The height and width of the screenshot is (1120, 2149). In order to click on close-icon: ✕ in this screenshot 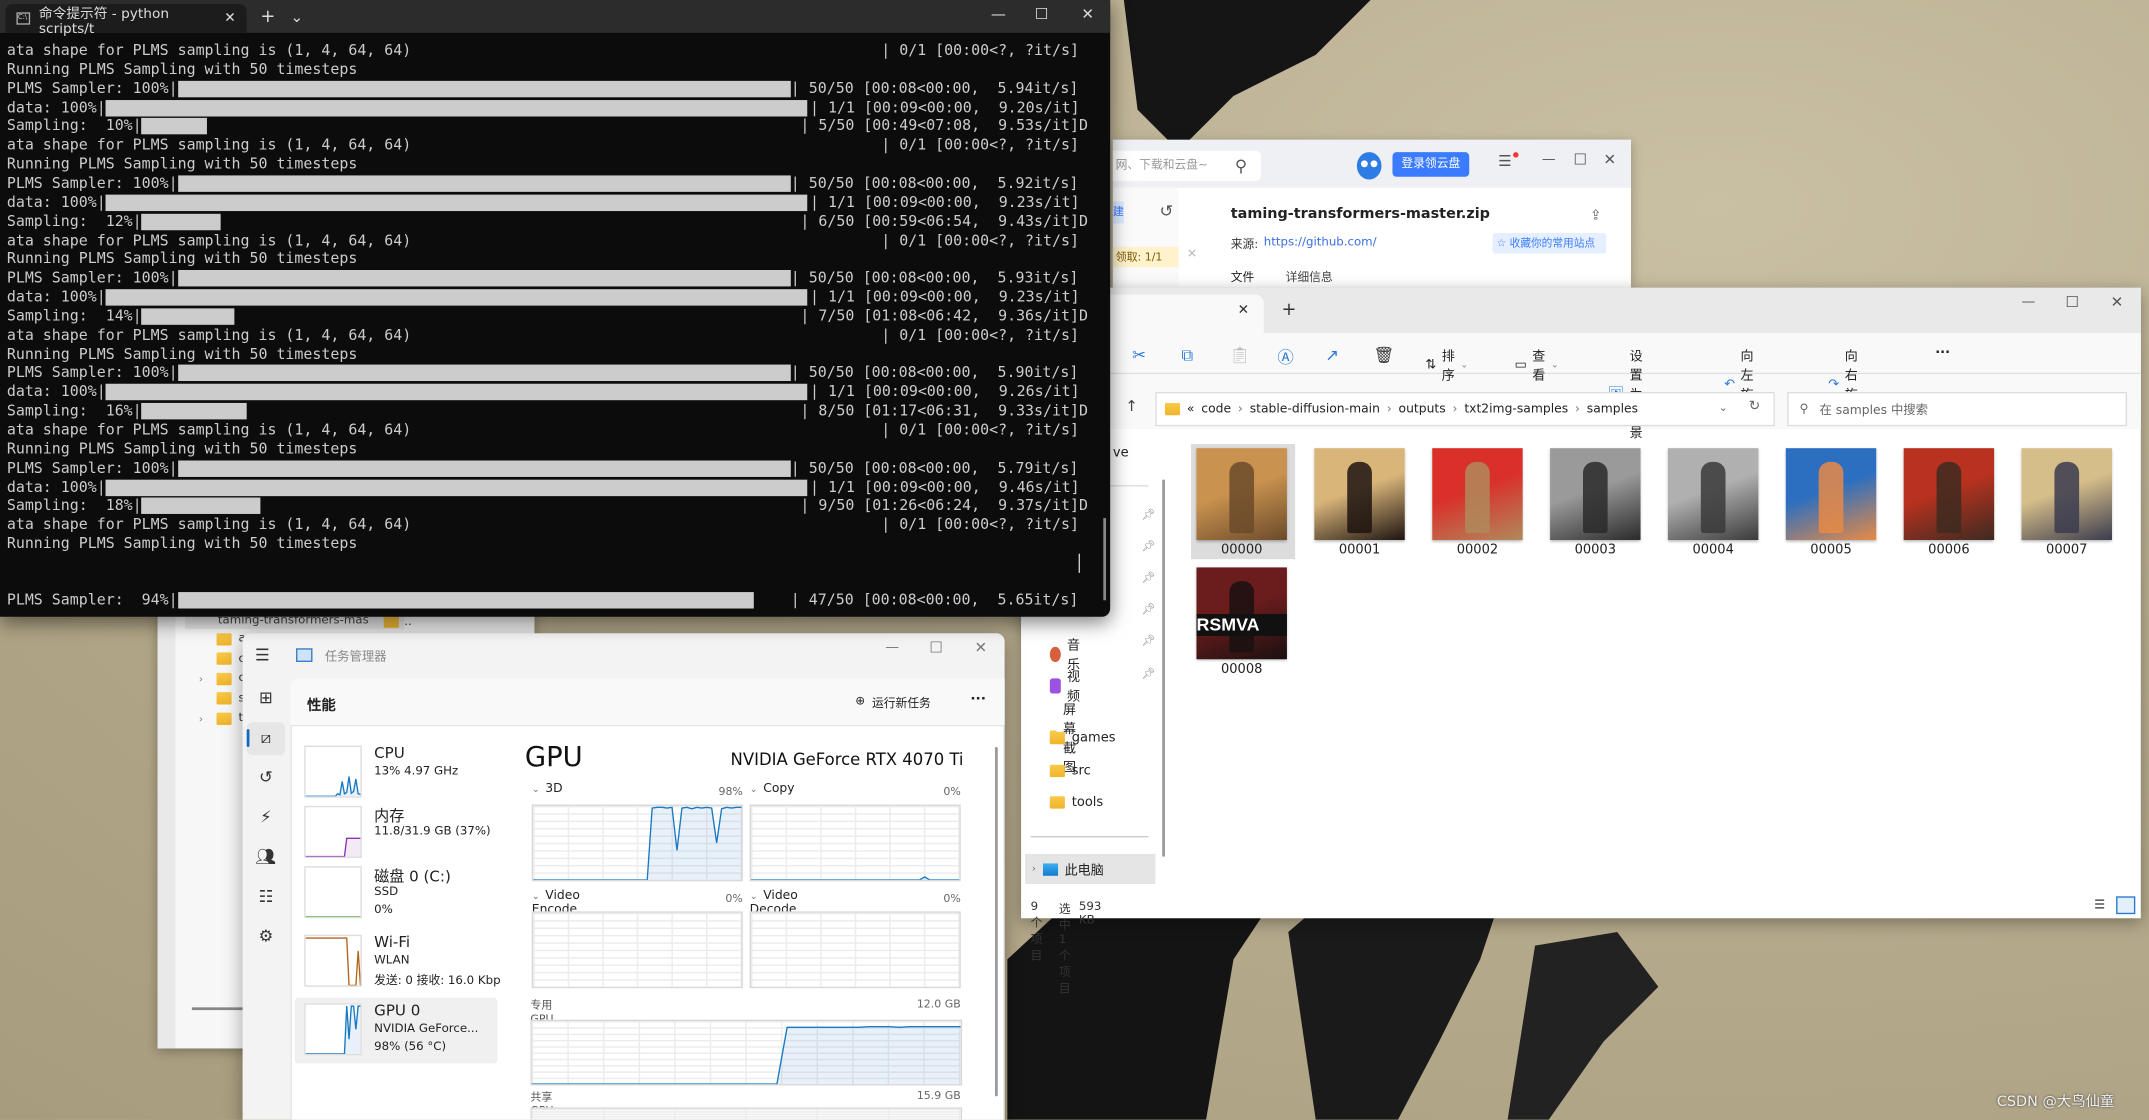, I will do `click(1192, 255)`.